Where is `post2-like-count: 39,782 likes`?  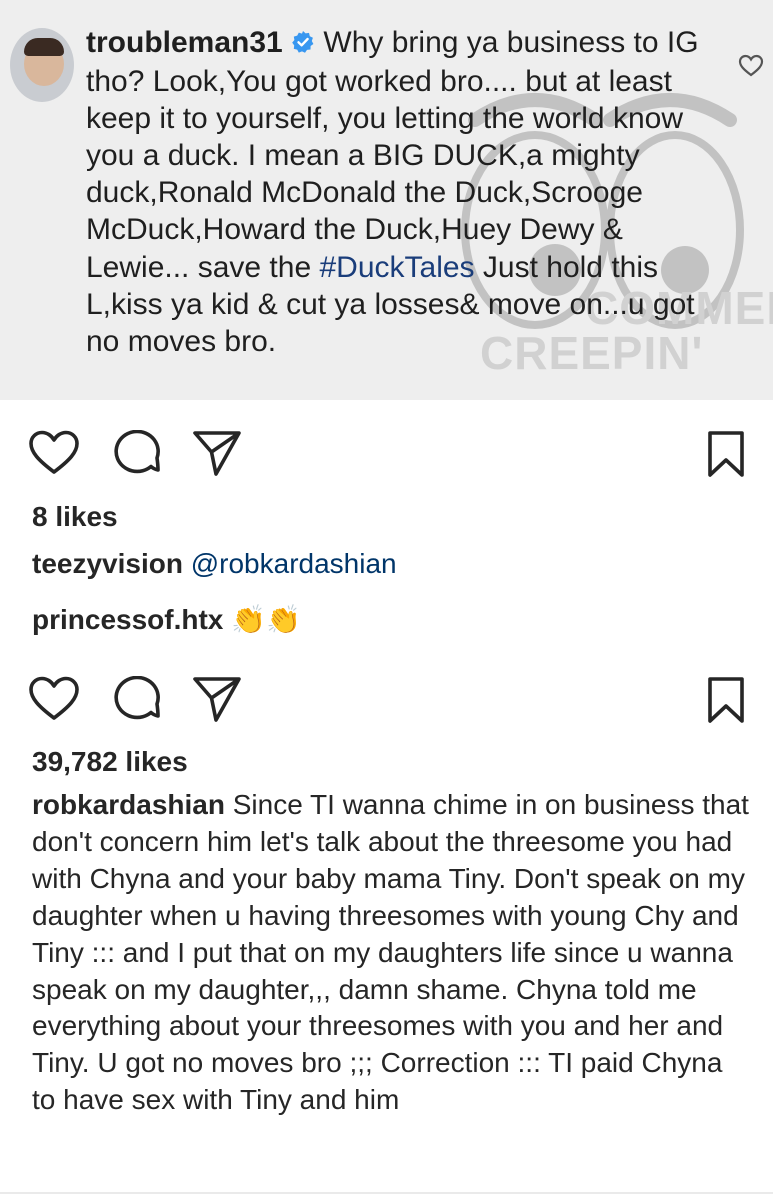 post2-like-count: 39,782 likes is located at coordinates (110, 762).